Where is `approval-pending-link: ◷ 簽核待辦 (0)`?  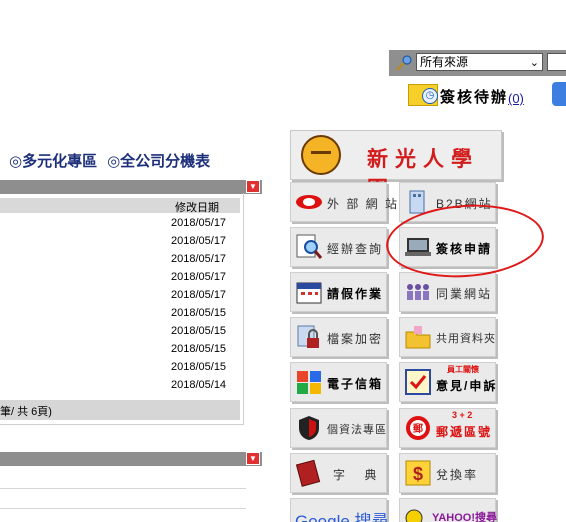
approval-pending-link: ◷ 簽核待辦 (0) is located at coordinates (473, 95).